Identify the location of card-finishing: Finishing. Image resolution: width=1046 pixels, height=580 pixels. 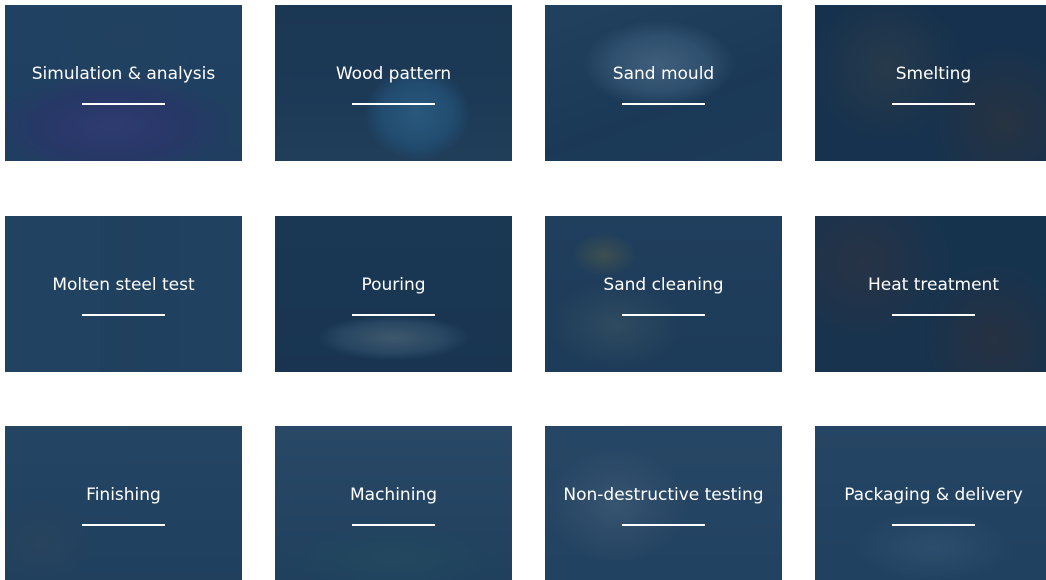
(123, 503).